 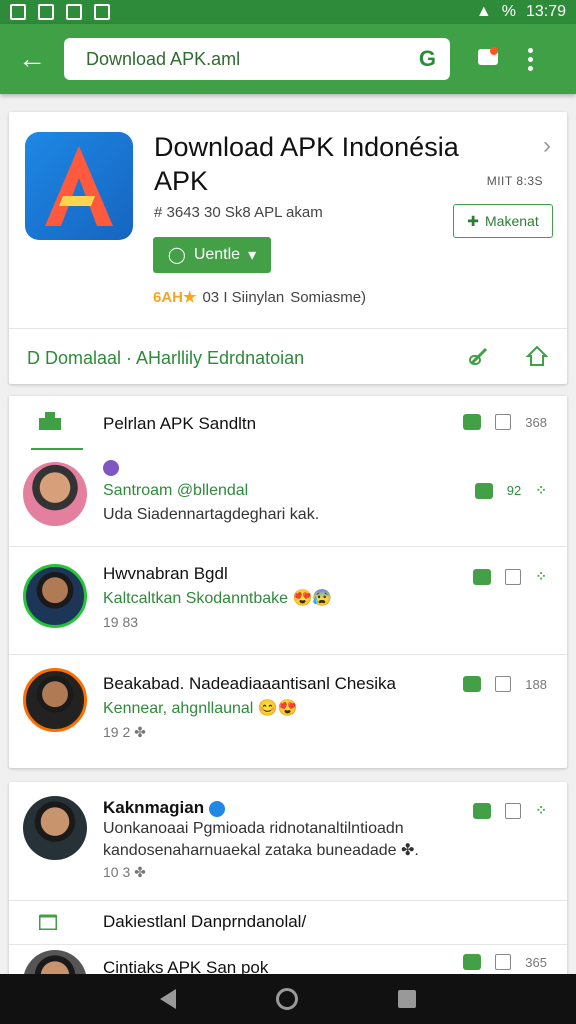 I want to click on header-actions, so click(x=508, y=358).